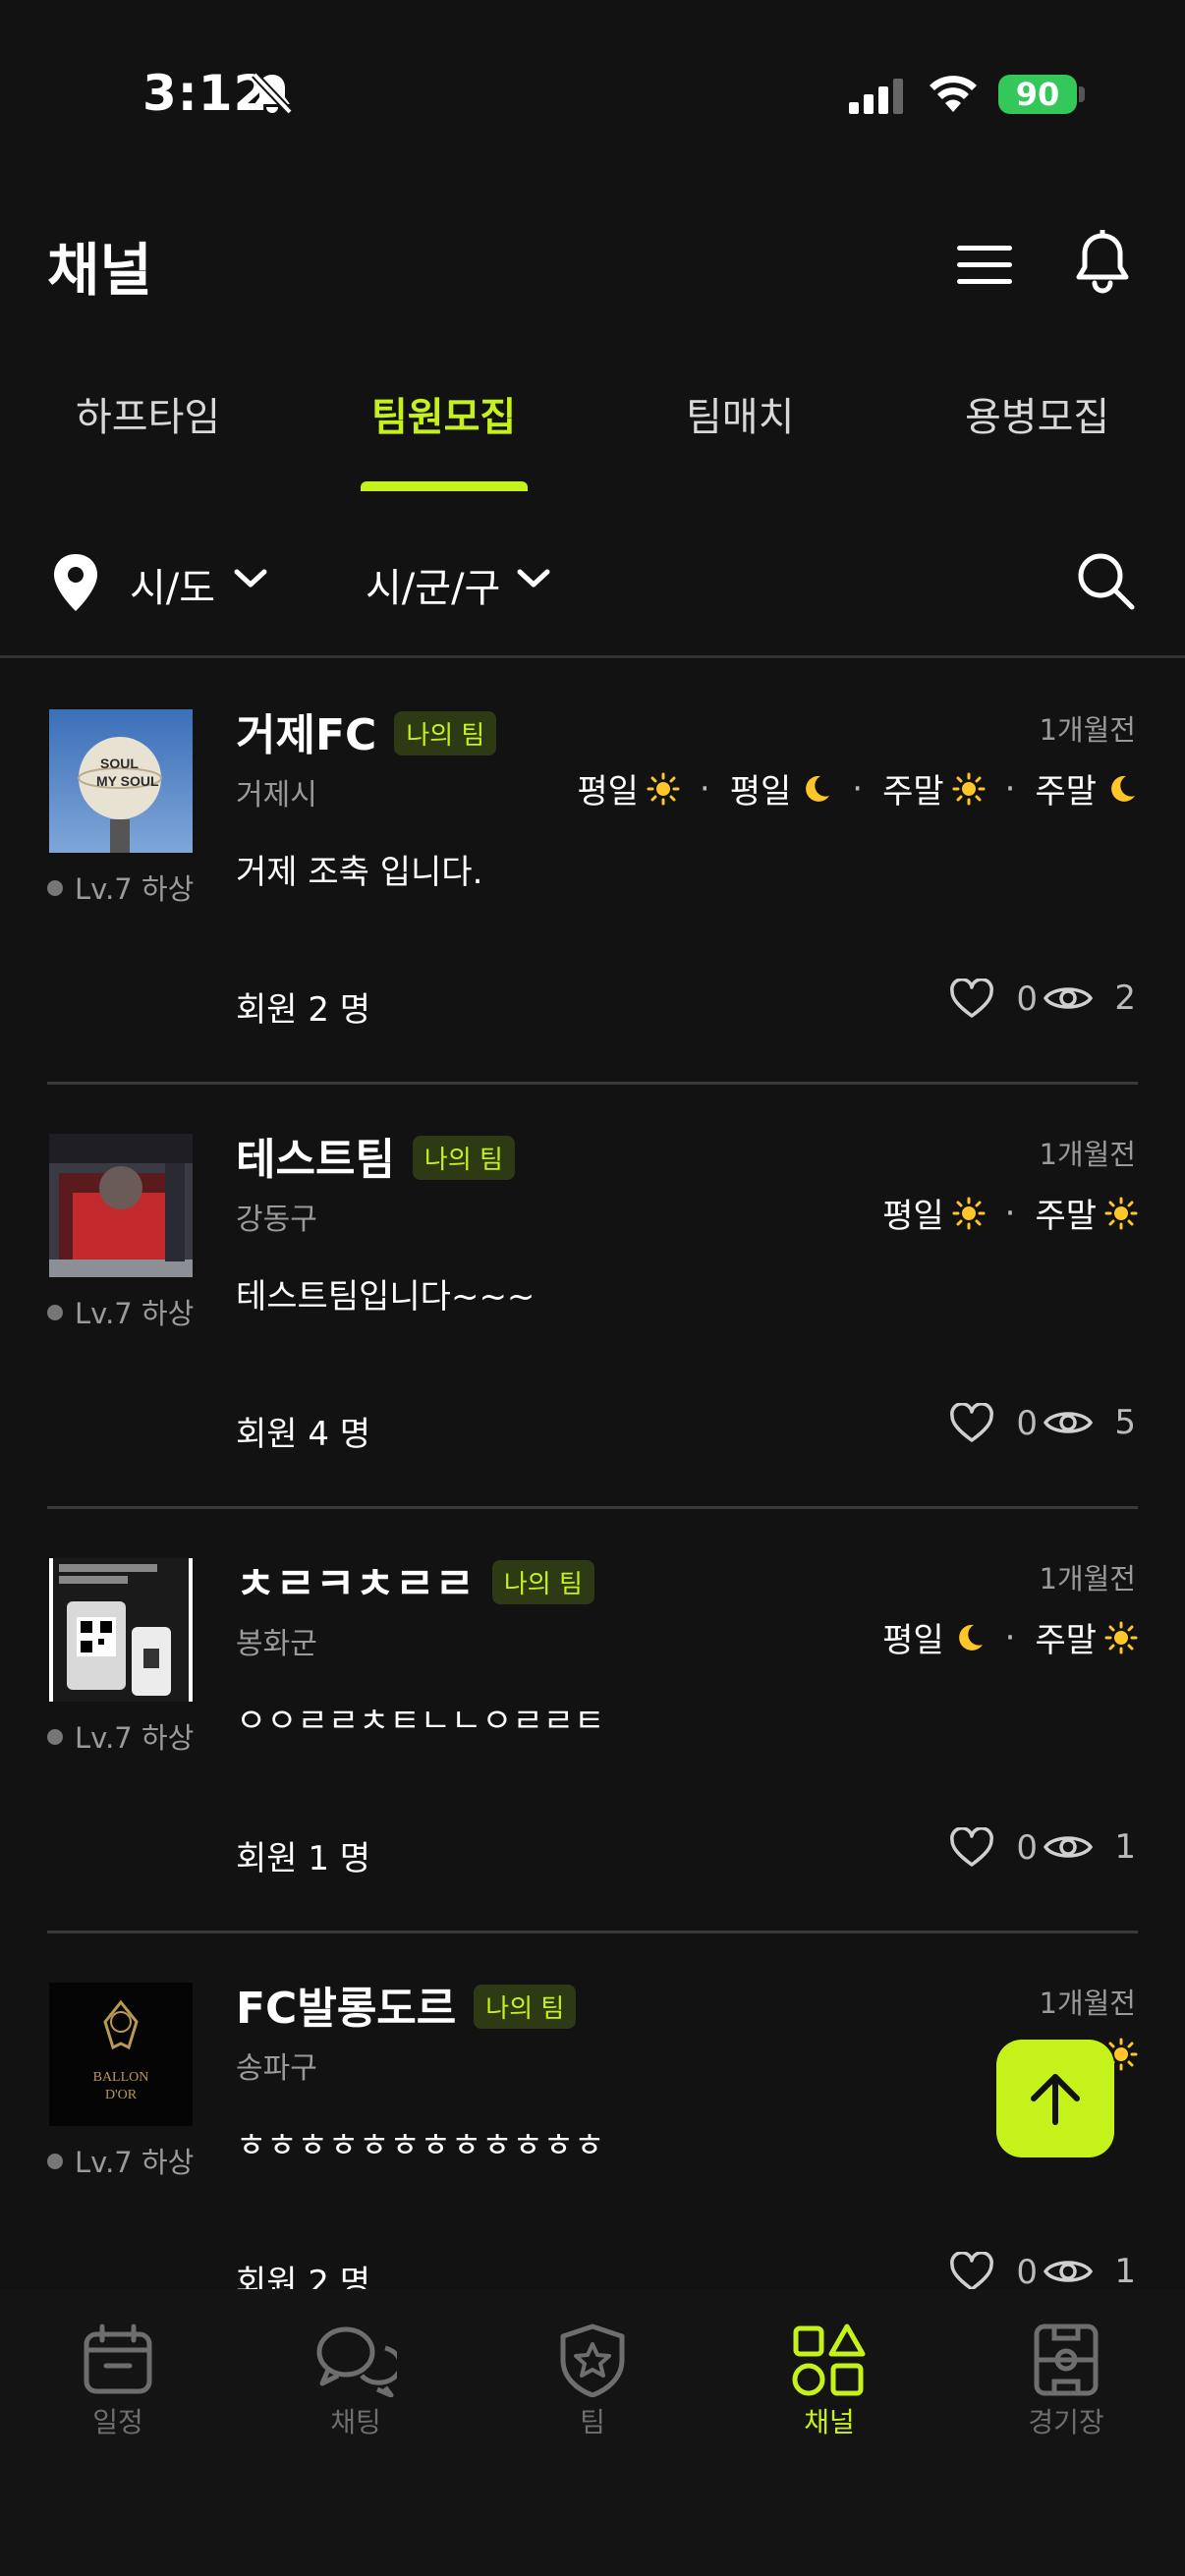 The image size is (1185, 2576). I want to click on member-count: 회원 2 명, so click(304, 1010).